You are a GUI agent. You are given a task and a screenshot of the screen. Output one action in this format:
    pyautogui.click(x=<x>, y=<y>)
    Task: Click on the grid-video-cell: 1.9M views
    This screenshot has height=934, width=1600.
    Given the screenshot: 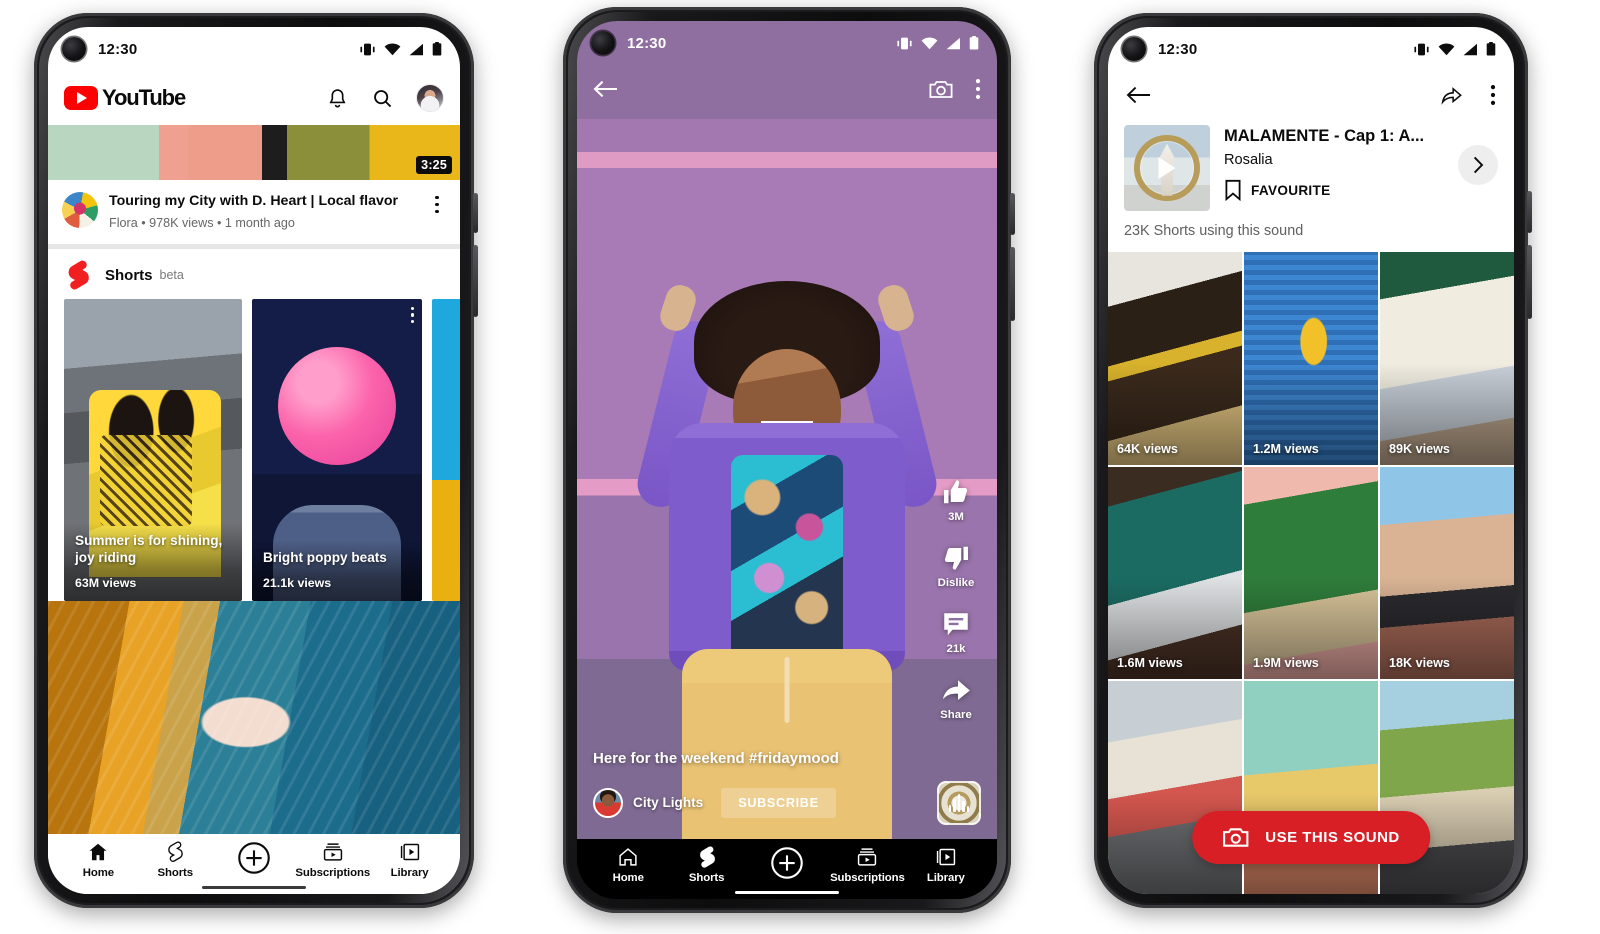 What is the action you would take?
    pyautogui.click(x=1311, y=573)
    